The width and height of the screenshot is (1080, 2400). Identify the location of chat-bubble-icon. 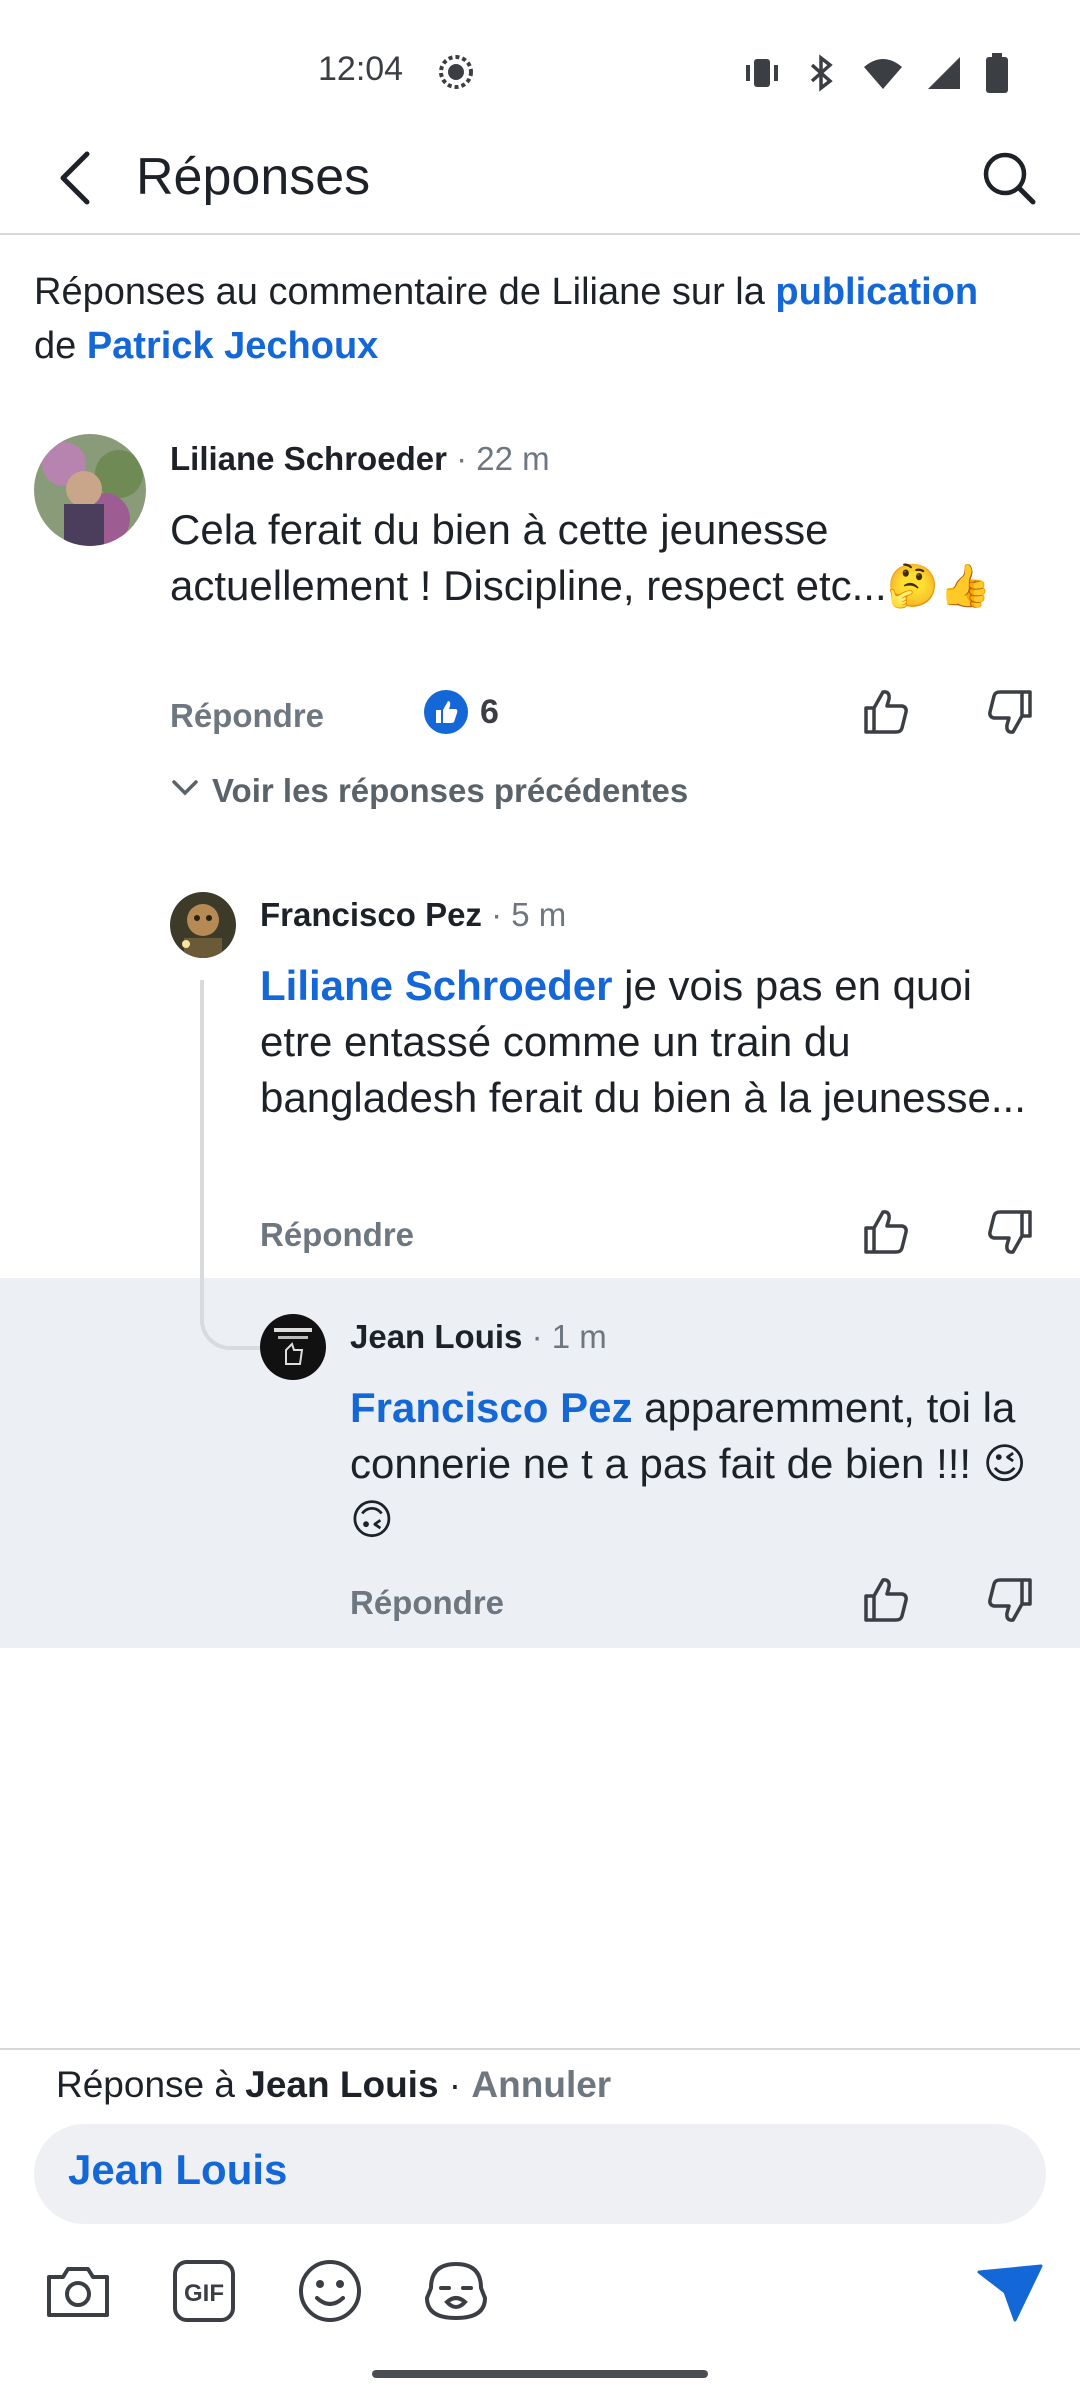
(456, 72).